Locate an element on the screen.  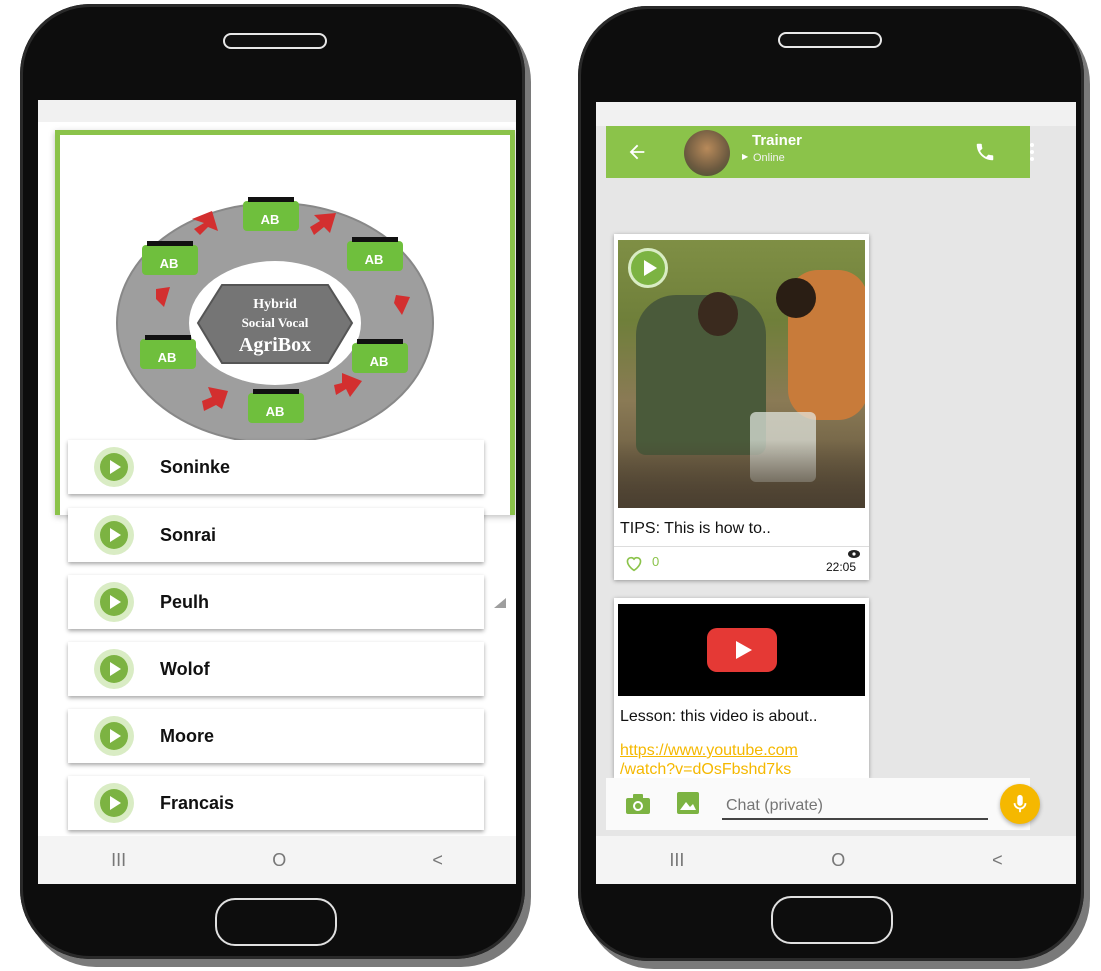
language-label: Soninke is located at coordinates (195, 466).